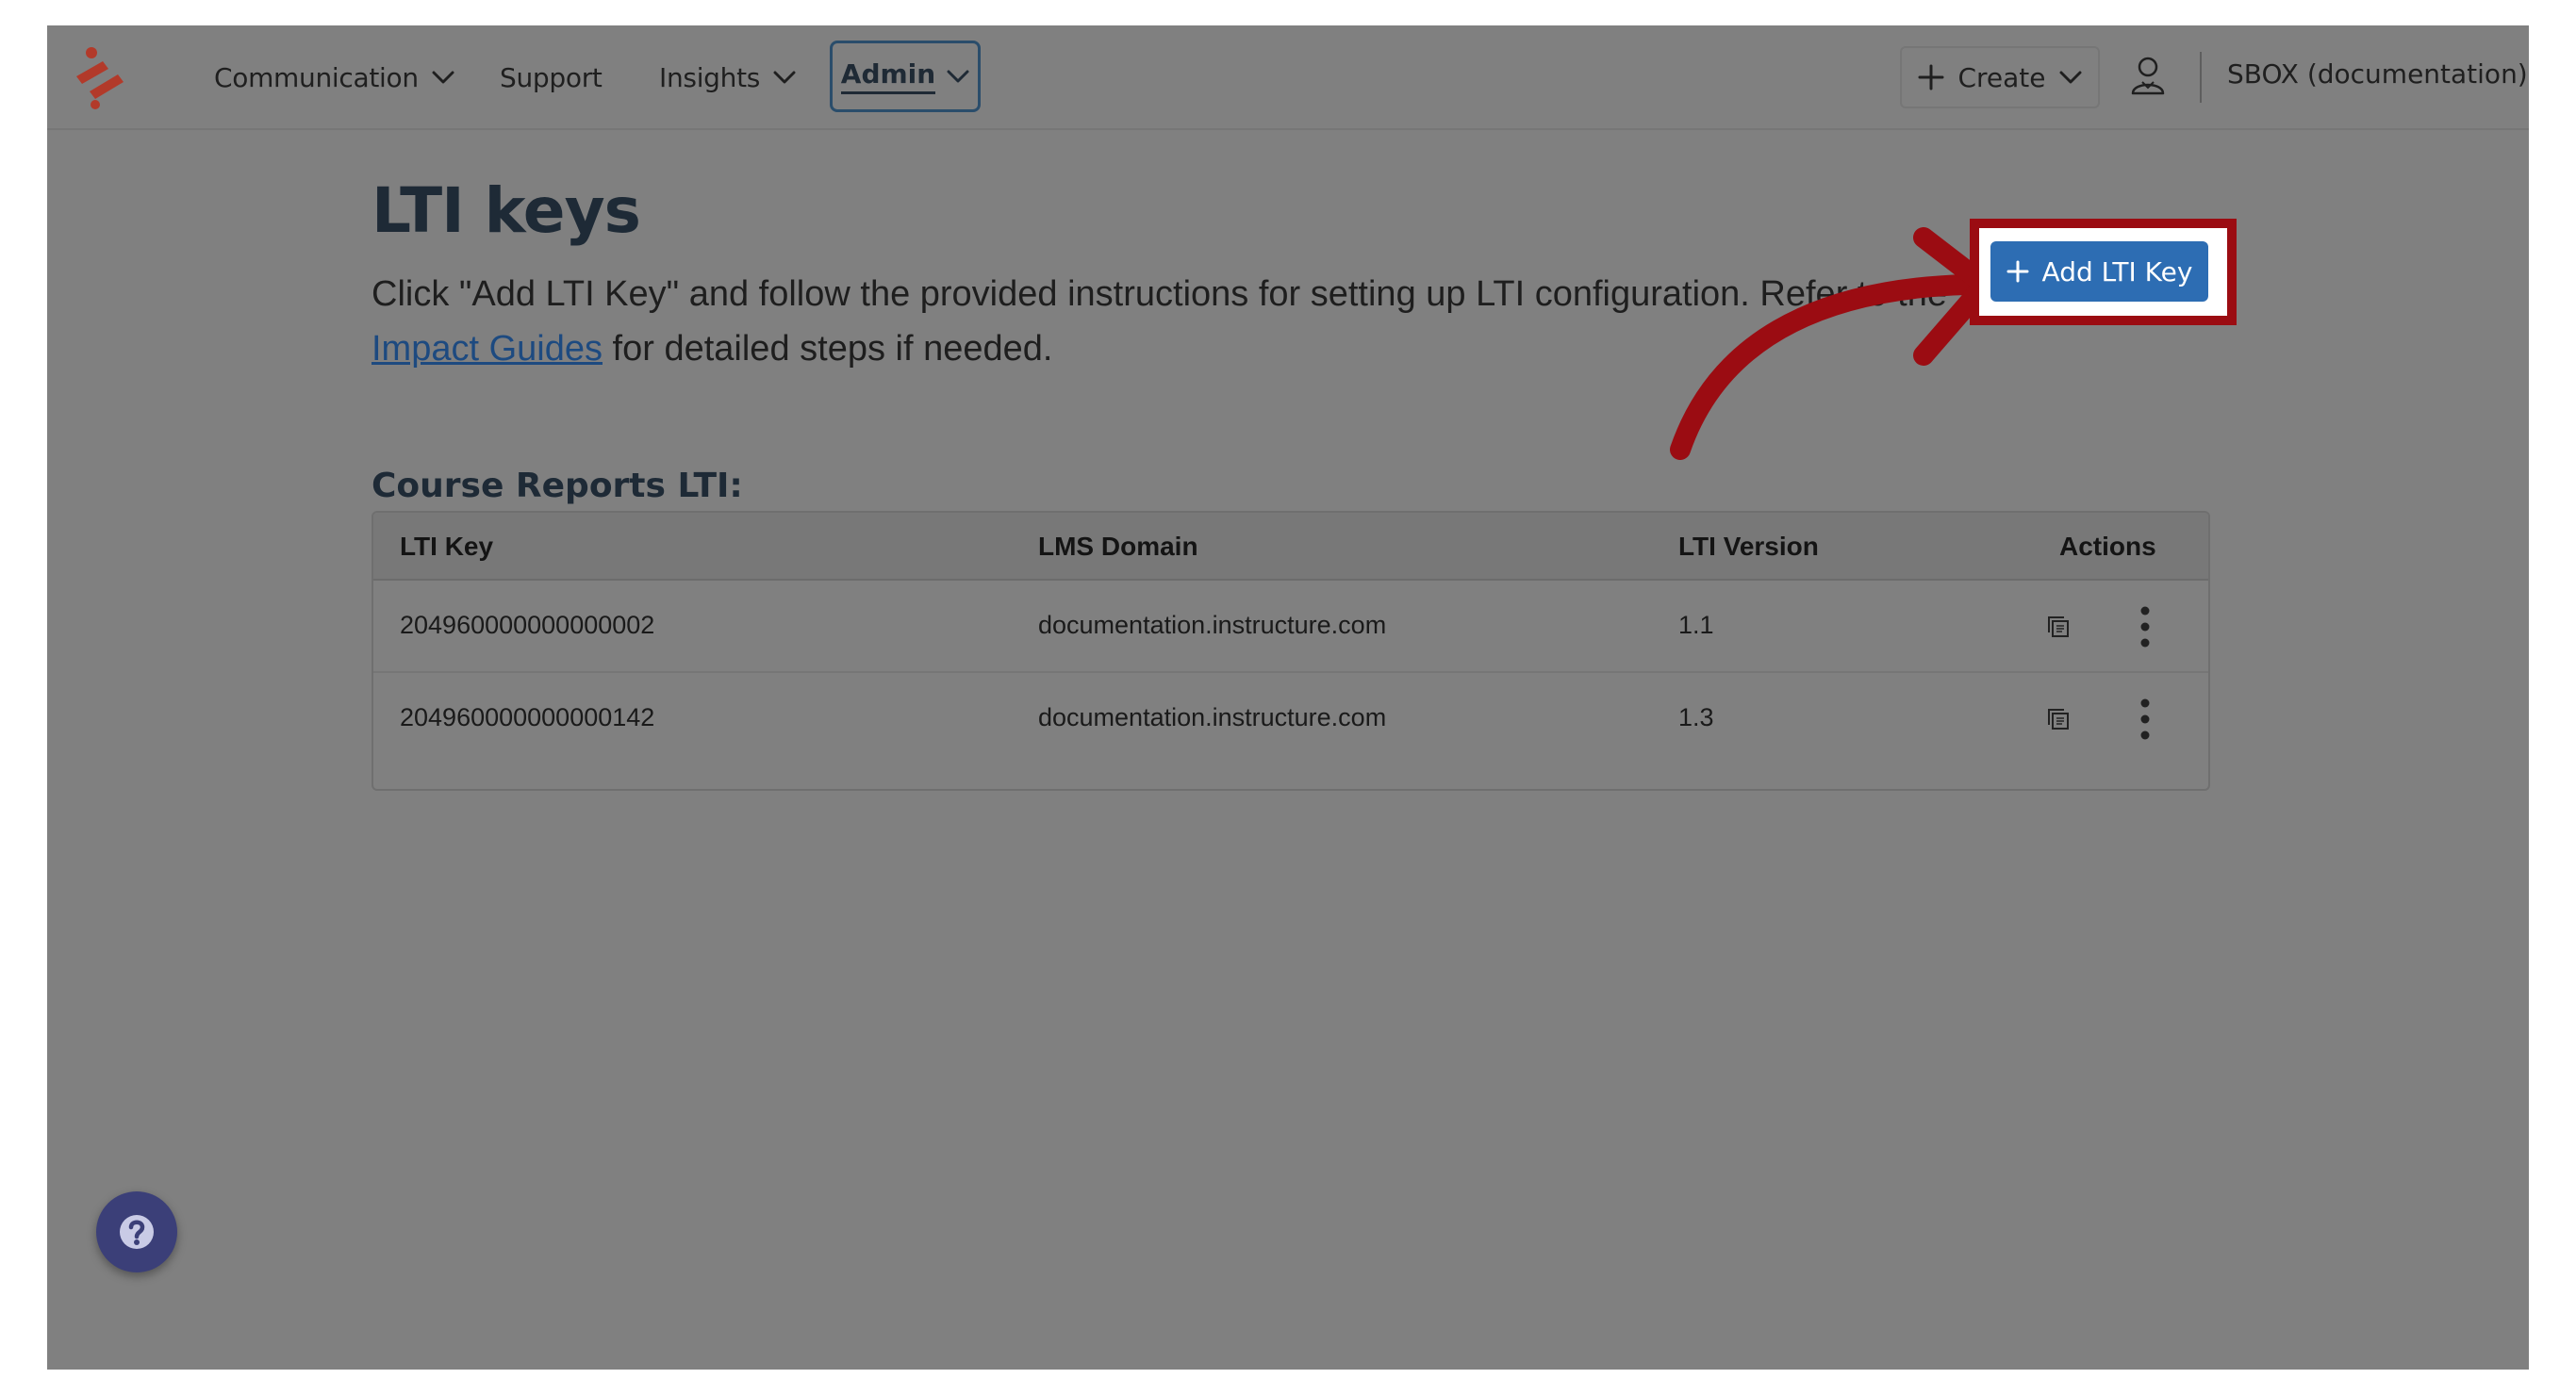 The image size is (2576, 1395). What do you see at coordinates (710, 77) in the screenshot?
I see `nav-insights-label: Insights` at bounding box center [710, 77].